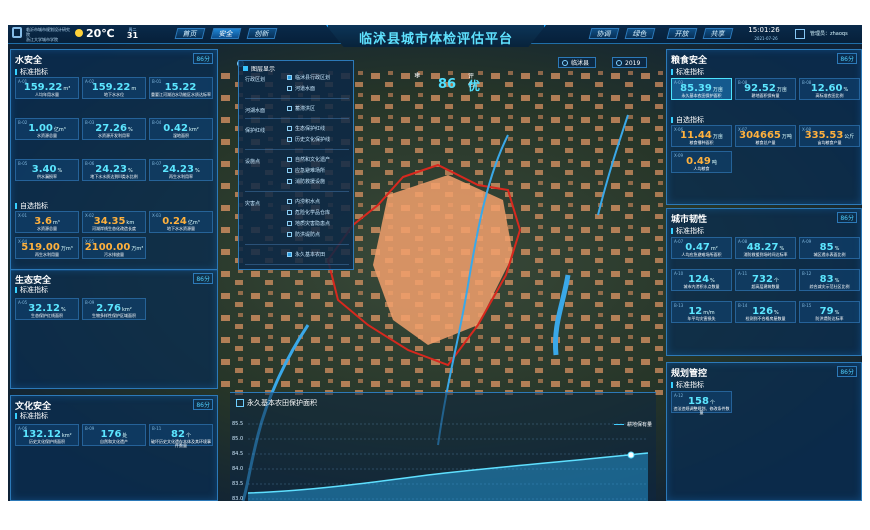 This screenshot has height=530, width=870. What do you see at coordinates (134, 89) in the screenshot?
I see `indicator-unit: m` at bounding box center [134, 89].